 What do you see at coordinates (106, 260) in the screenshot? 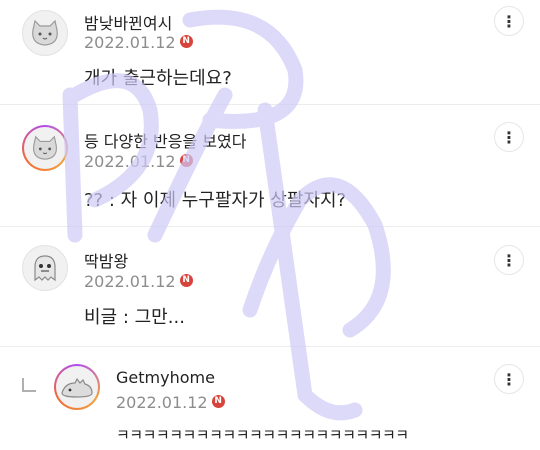
I see `comment-author: 딱밤왕` at bounding box center [106, 260].